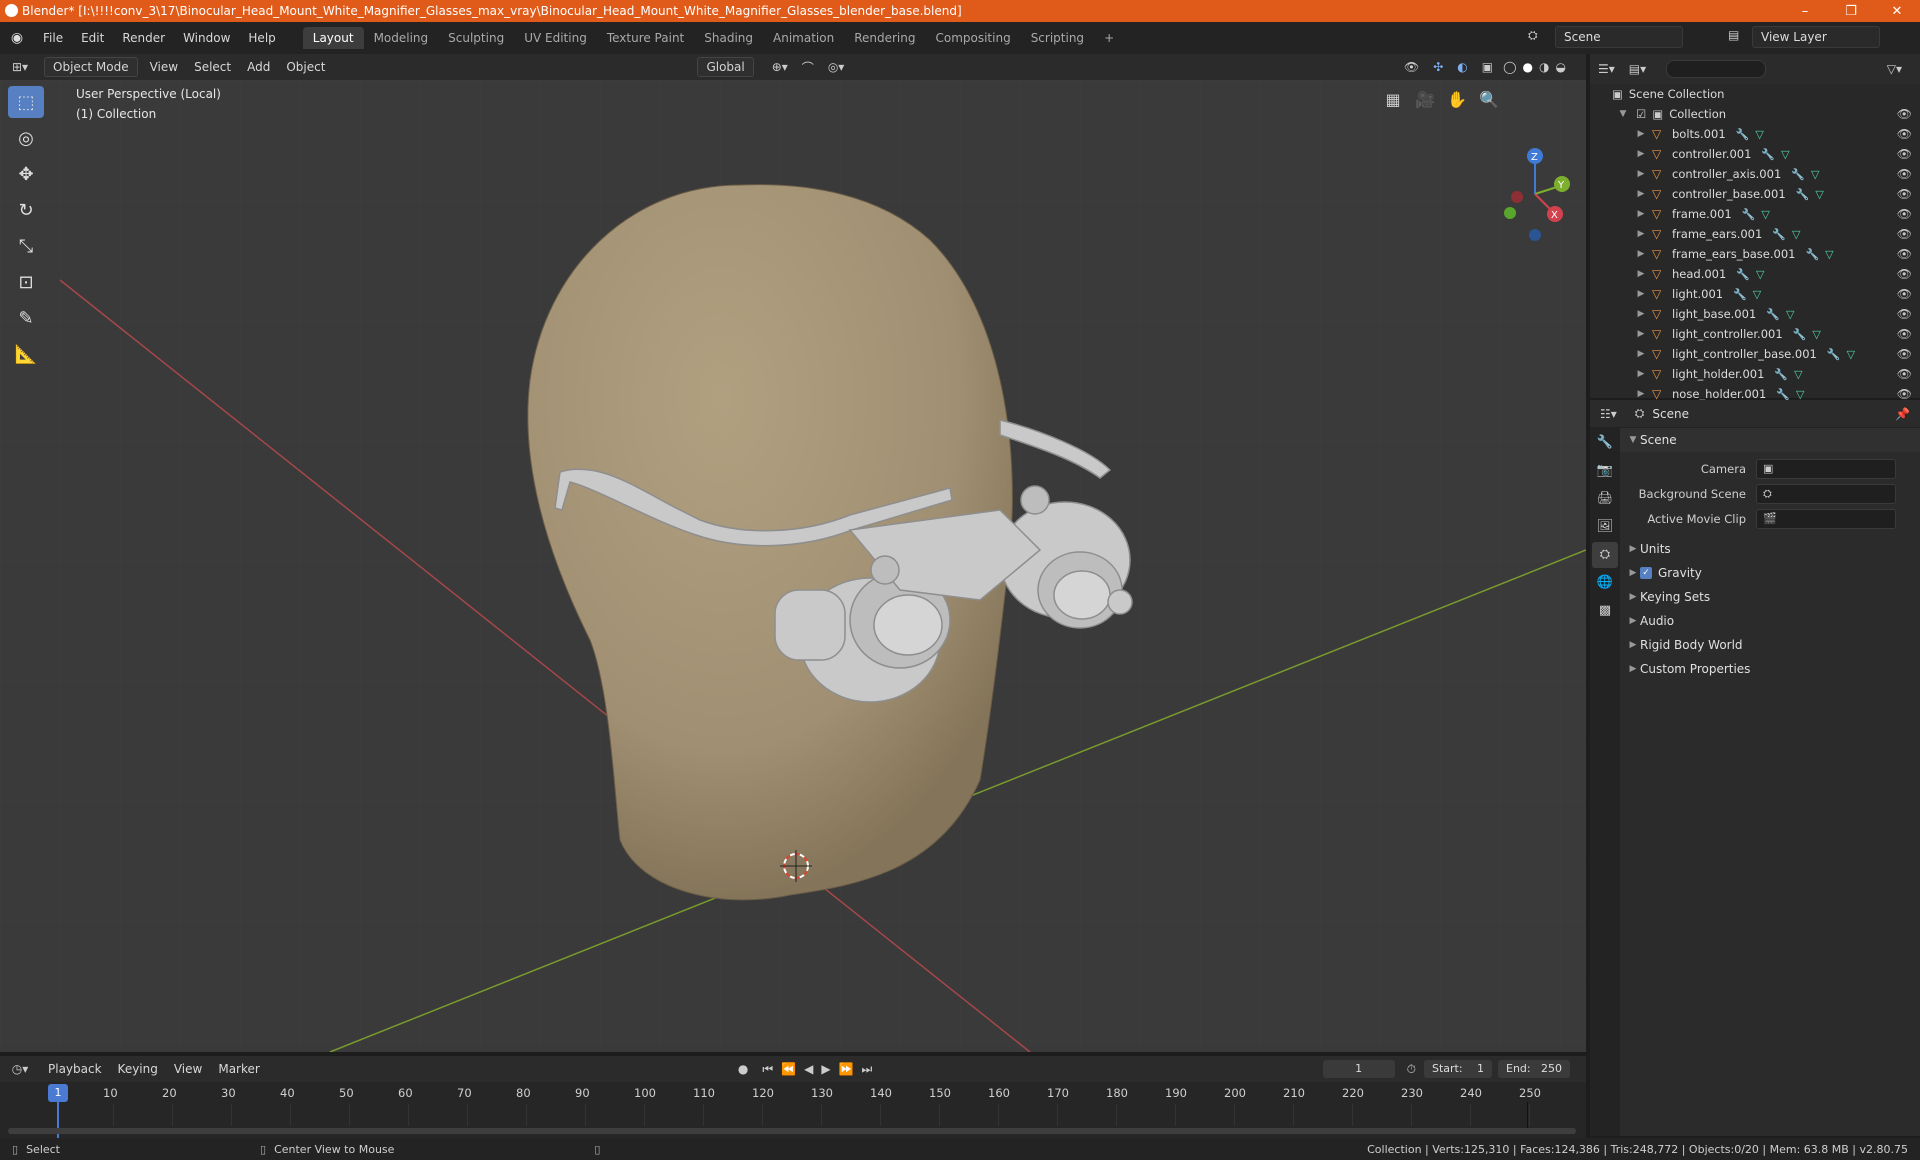  What do you see at coordinates (1755, 294) in the screenshot?
I see `outliner-item: ▶ ▽ light.001 🔧 ▽ 👁` at bounding box center [1755, 294].